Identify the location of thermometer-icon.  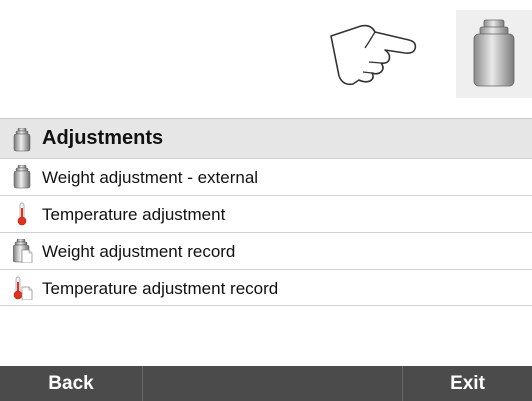
(22, 216).